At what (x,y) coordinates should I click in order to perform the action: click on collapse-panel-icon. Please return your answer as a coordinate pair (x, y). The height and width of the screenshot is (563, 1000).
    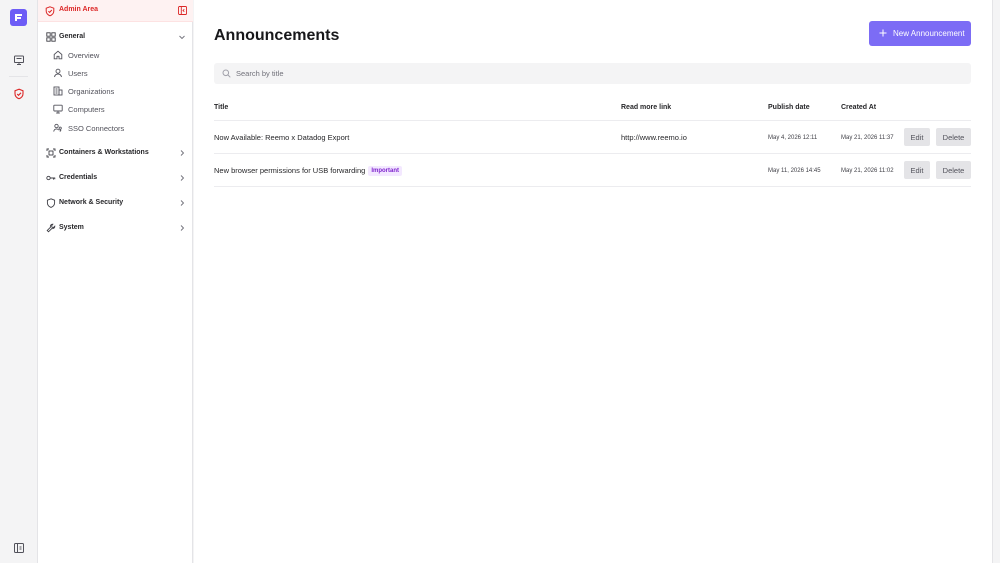
    Looking at the image, I should click on (182, 10).